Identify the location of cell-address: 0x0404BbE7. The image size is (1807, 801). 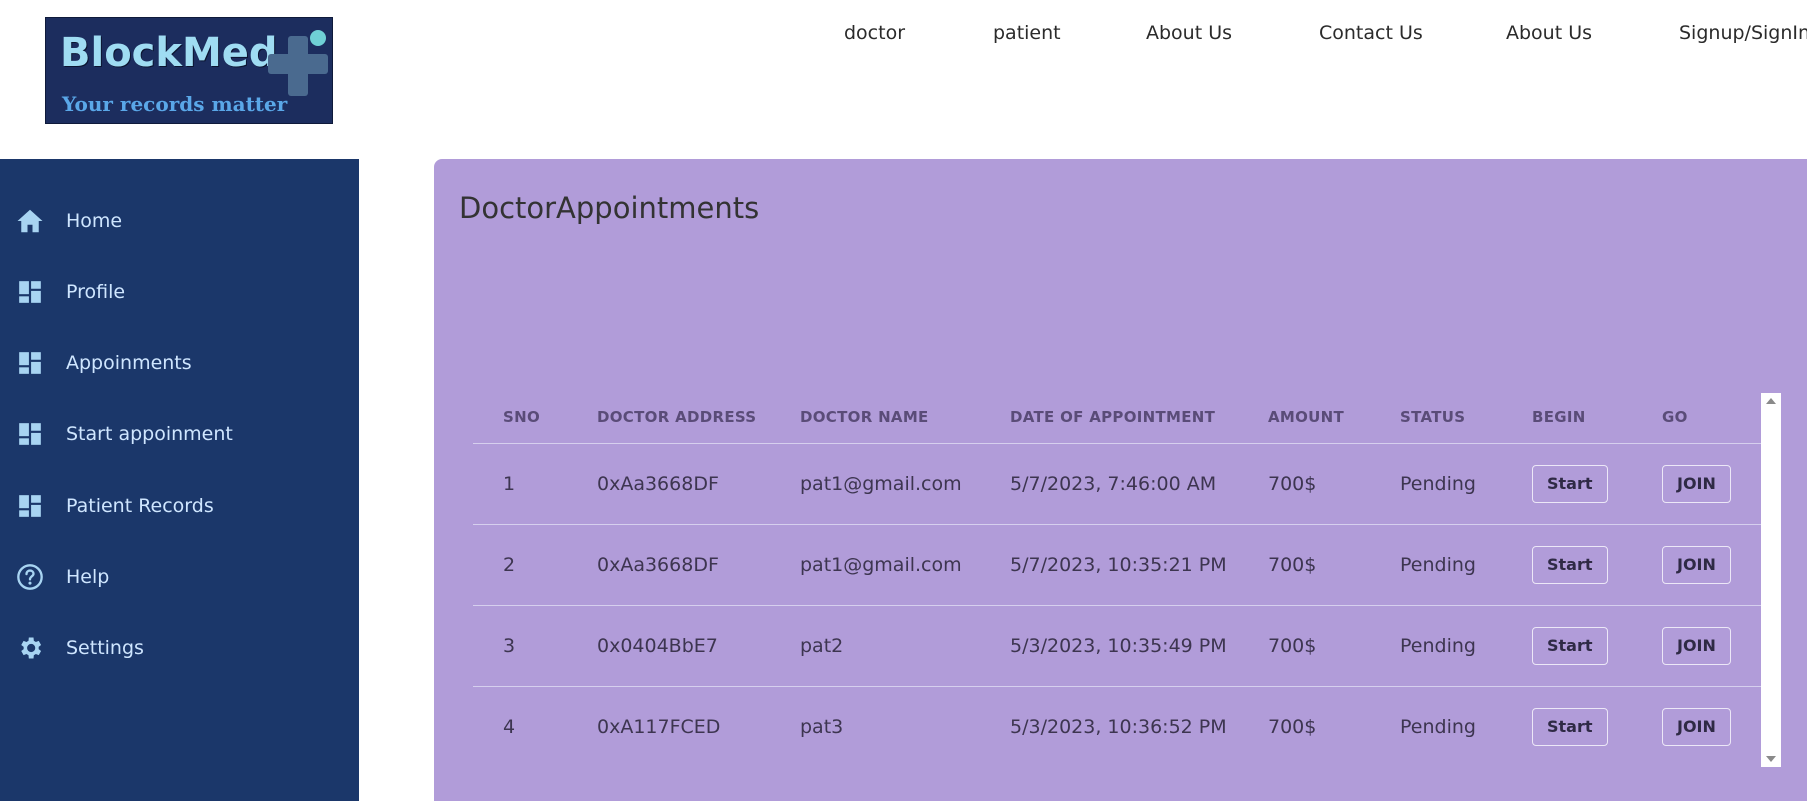
(698, 646).